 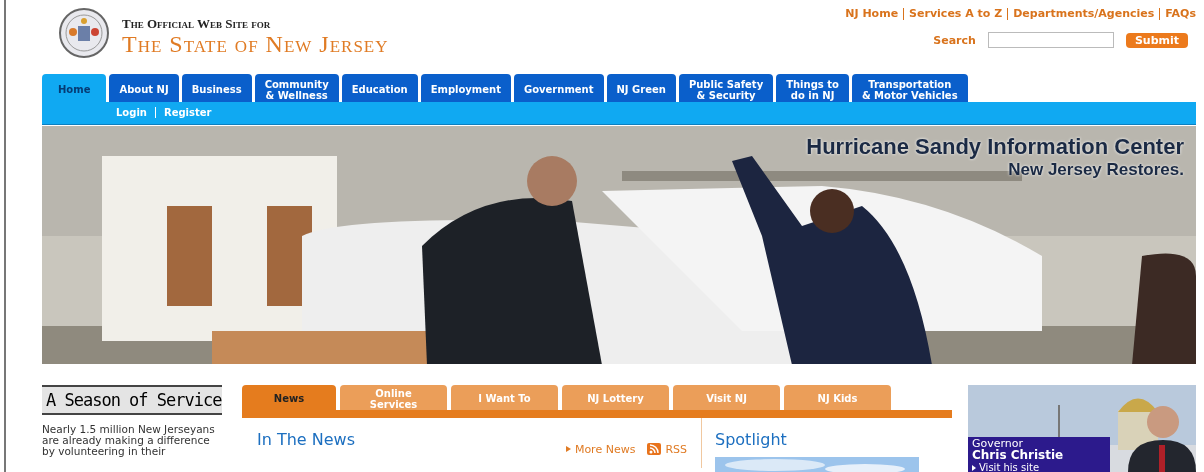 I want to click on nav-tab: Government, so click(x=558, y=87).